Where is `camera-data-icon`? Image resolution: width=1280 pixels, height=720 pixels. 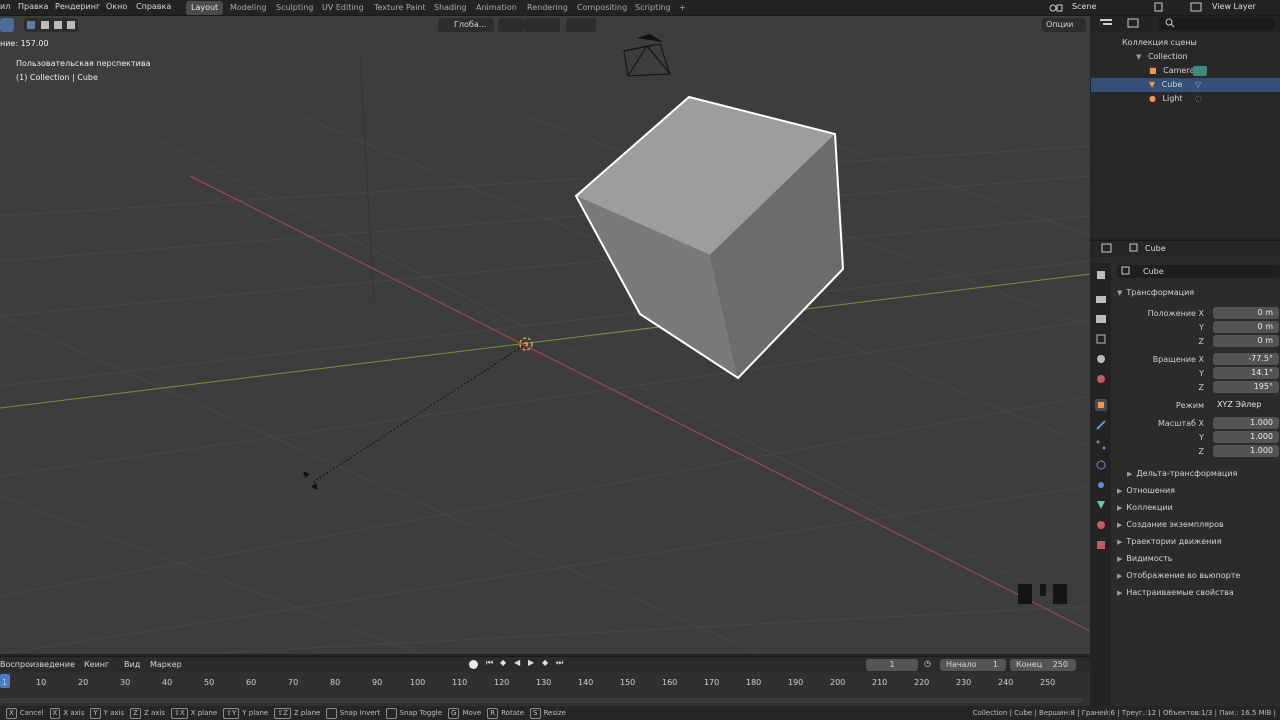
camera-data-icon is located at coordinates (1200, 71).